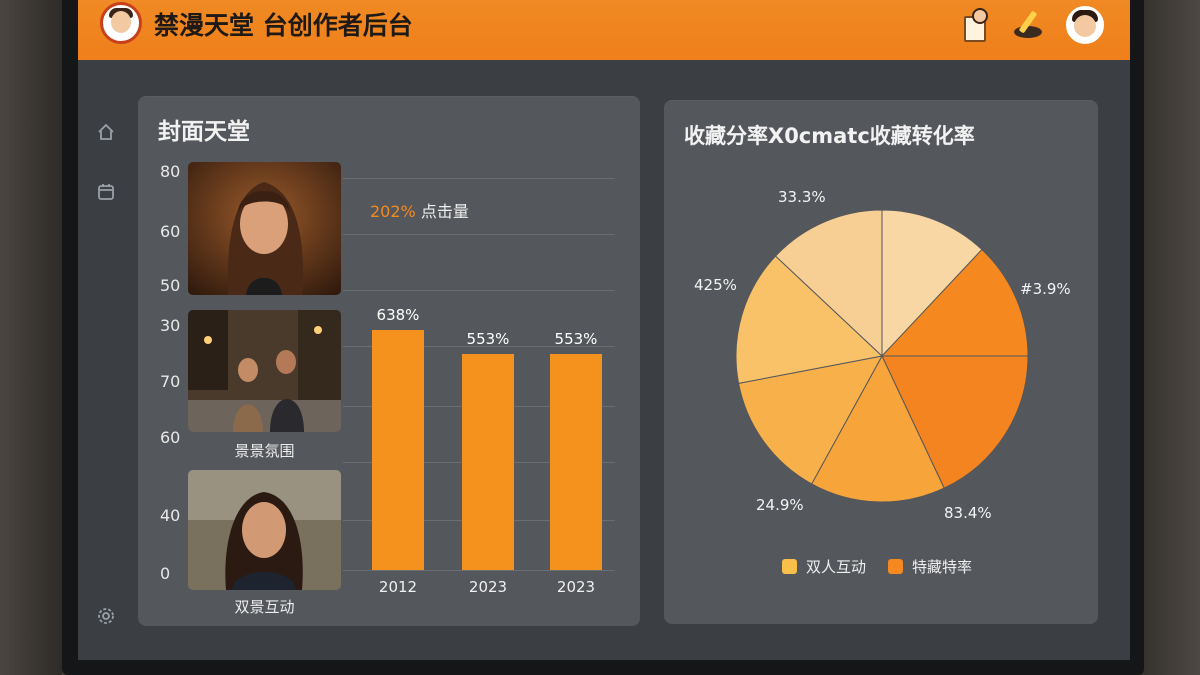 Image resolution: width=1200 pixels, height=675 pixels. I want to click on legend-item: 双人互动, so click(836, 567).